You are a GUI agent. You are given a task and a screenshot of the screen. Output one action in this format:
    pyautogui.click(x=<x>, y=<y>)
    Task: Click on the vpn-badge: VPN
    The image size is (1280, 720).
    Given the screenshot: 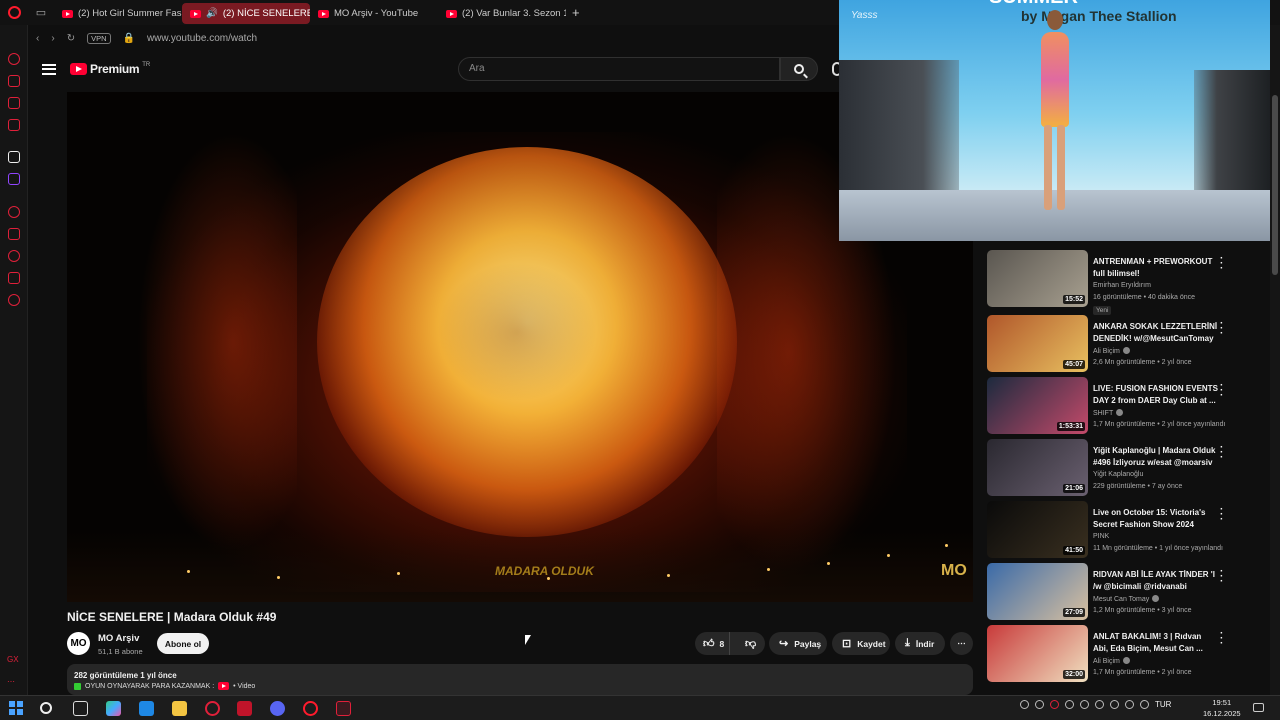 What is the action you would take?
    pyautogui.click(x=99, y=38)
    